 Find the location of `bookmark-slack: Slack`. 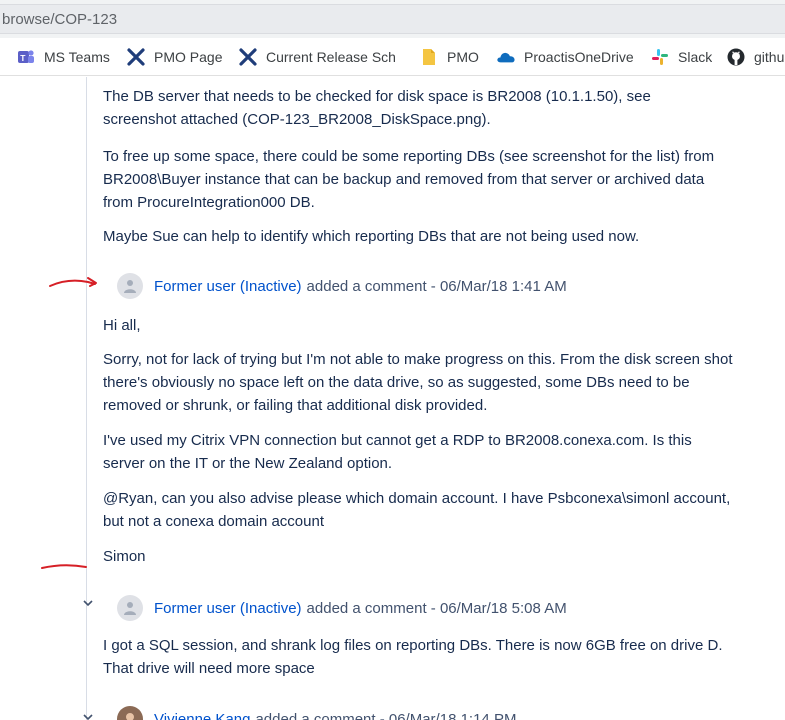

bookmark-slack: Slack is located at coordinates (681, 57).